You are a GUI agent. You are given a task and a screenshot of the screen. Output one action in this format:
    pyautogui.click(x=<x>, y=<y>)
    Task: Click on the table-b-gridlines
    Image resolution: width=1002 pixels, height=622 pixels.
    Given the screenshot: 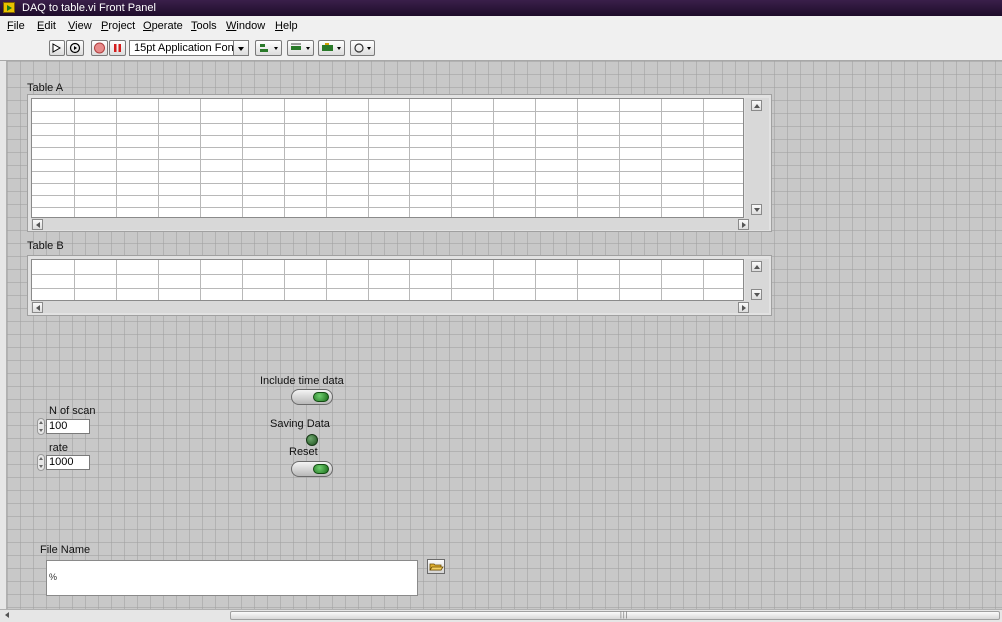 What is the action you would take?
    pyautogui.click(x=387, y=280)
    